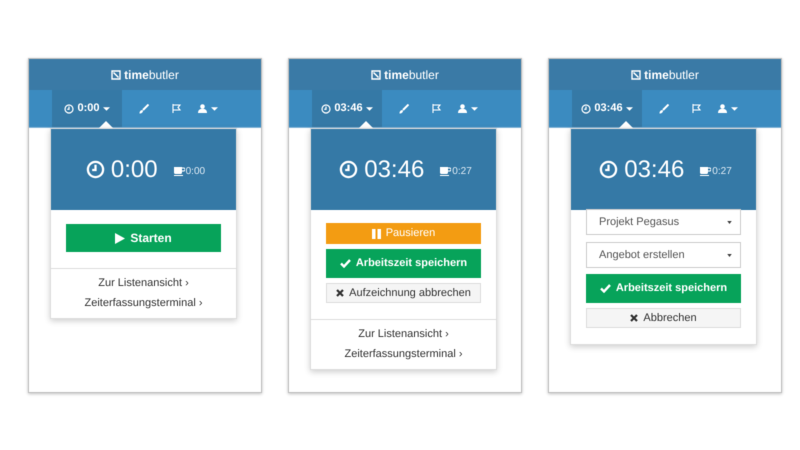 The height and width of the screenshot is (450, 800). Describe the element at coordinates (663, 222) in the screenshot. I see `select-field: Projekt Pegasus` at that location.